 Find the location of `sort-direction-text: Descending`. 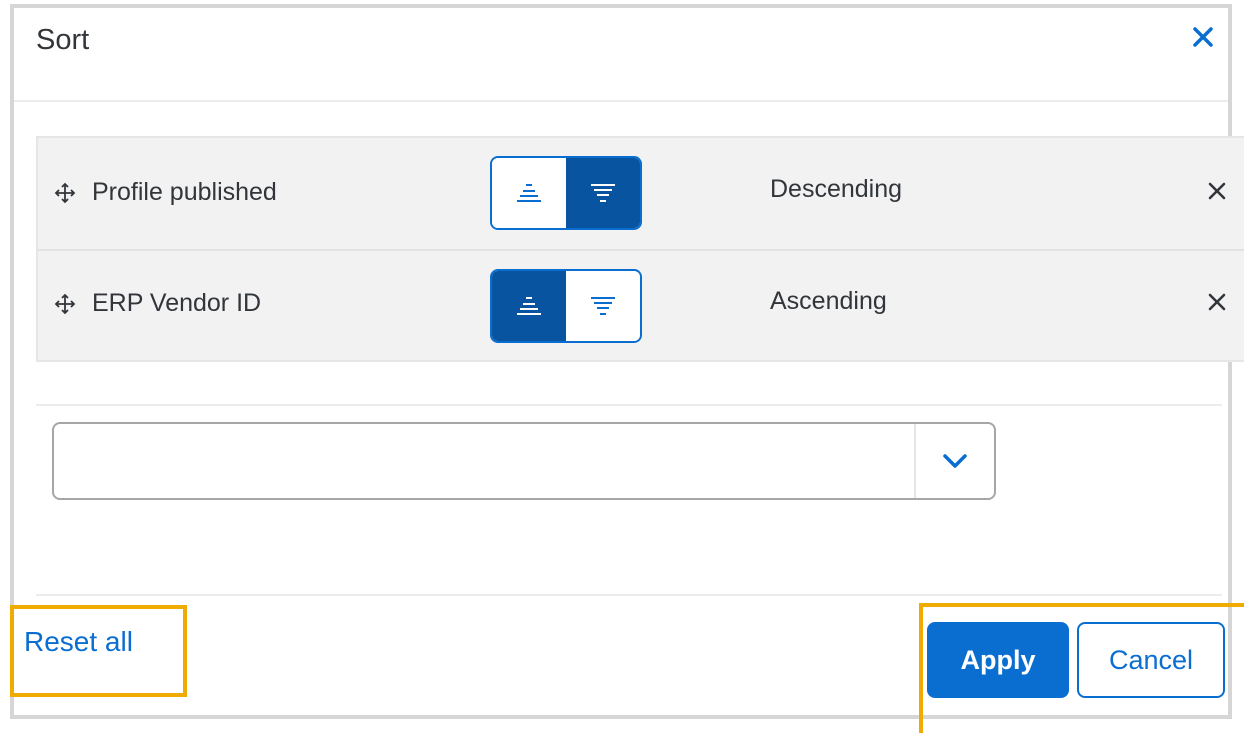

sort-direction-text: Descending is located at coordinates (836, 189).